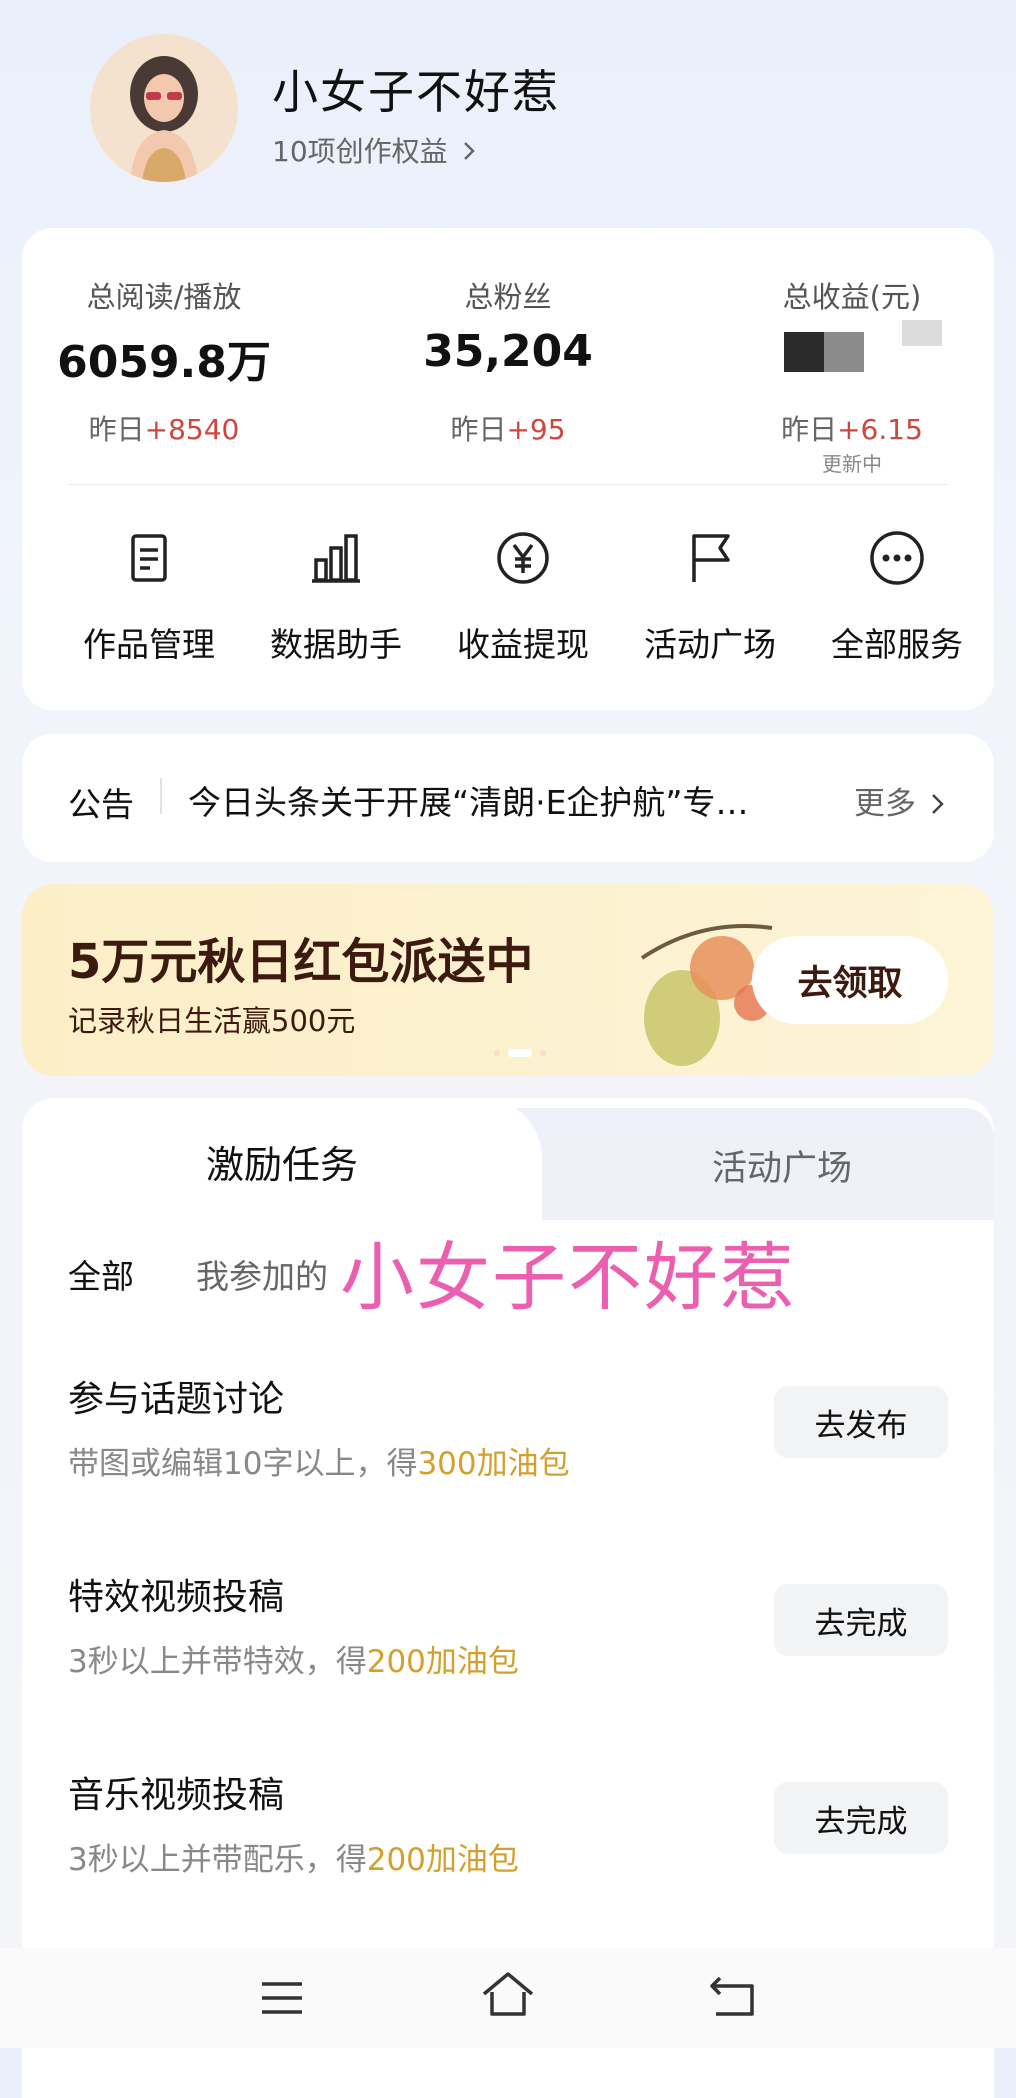 The height and width of the screenshot is (2098, 1016). What do you see at coordinates (101, 804) in the screenshot?
I see `announcement-label: 公告` at bounding box center [101, 804].